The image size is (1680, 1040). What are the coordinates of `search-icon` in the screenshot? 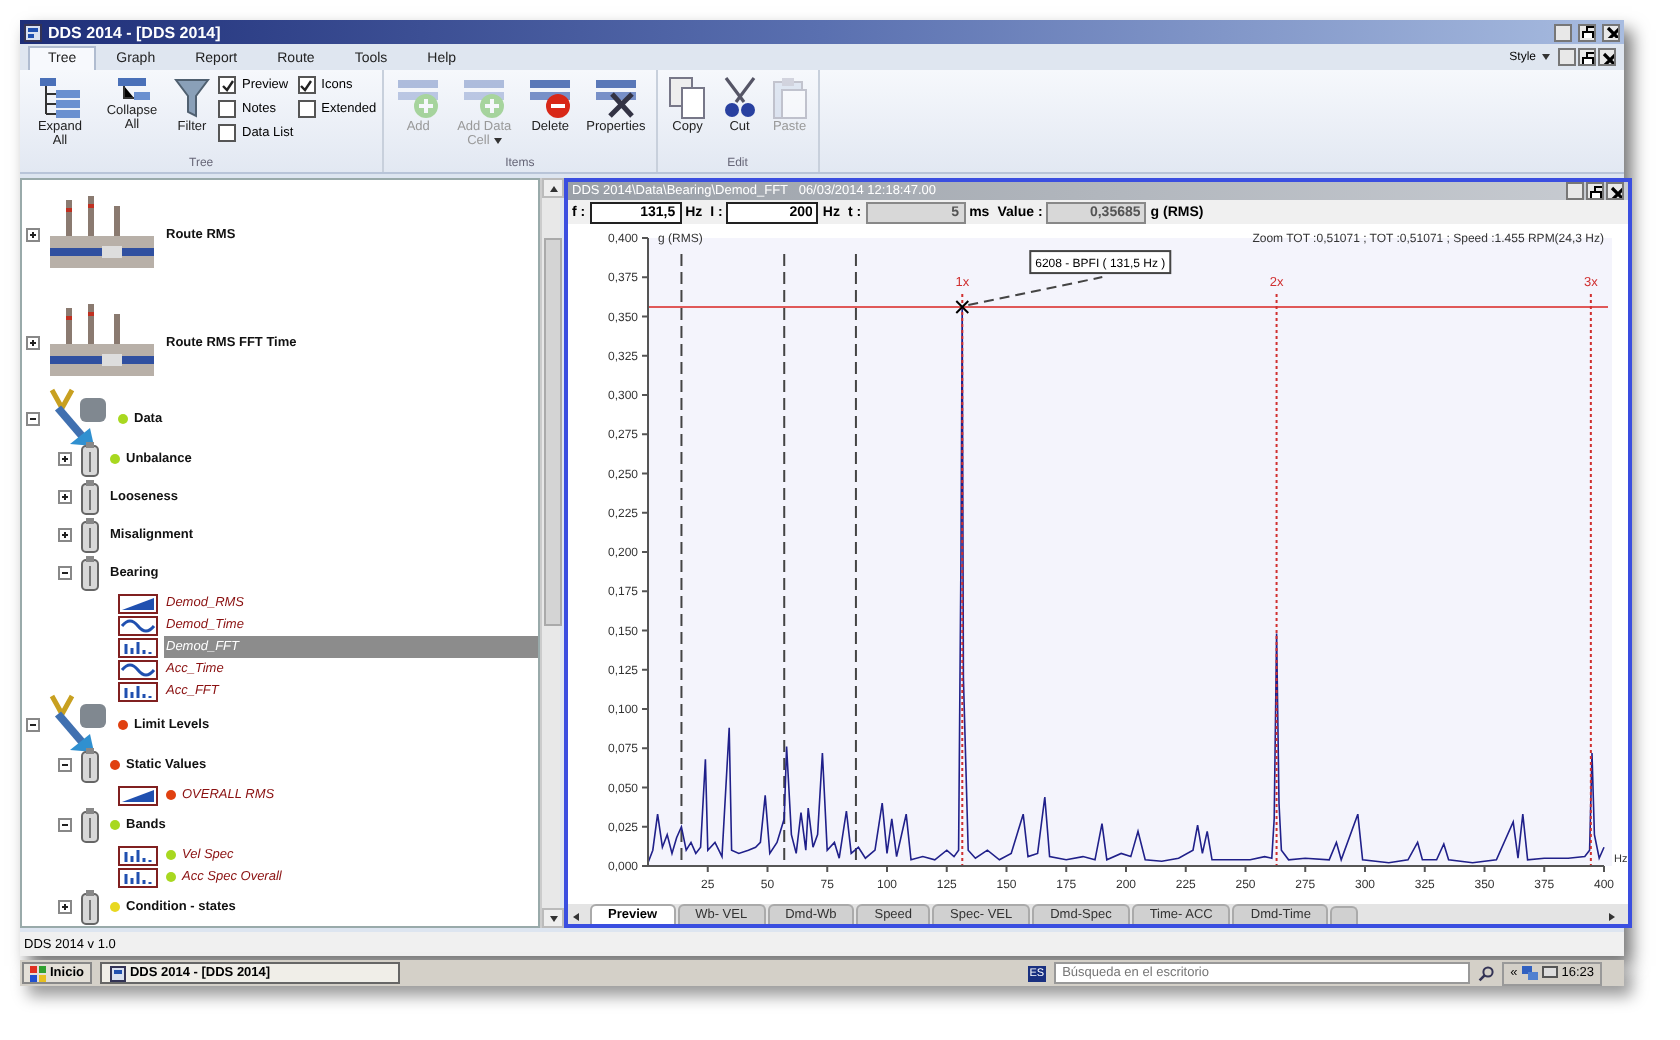 It's located at (1486, 973).